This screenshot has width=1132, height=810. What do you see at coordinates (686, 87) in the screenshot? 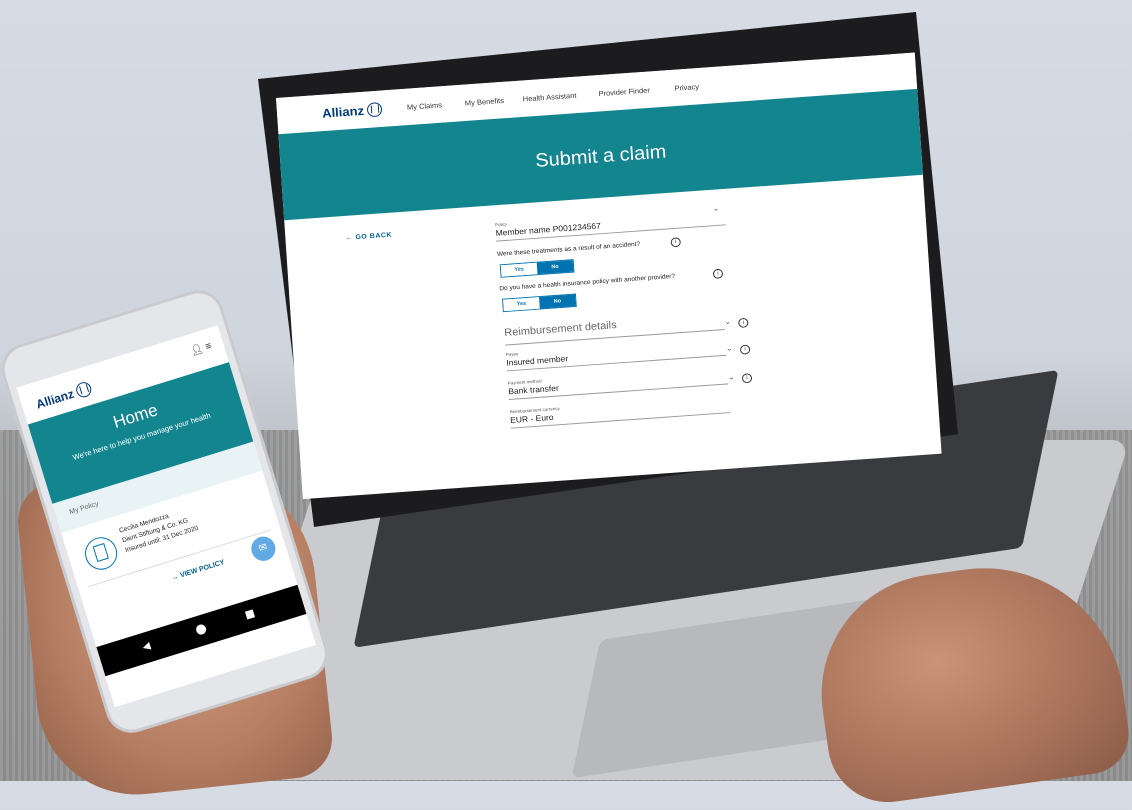
I see `nav-privacy: Privacy` at bounding box center [686, 87].